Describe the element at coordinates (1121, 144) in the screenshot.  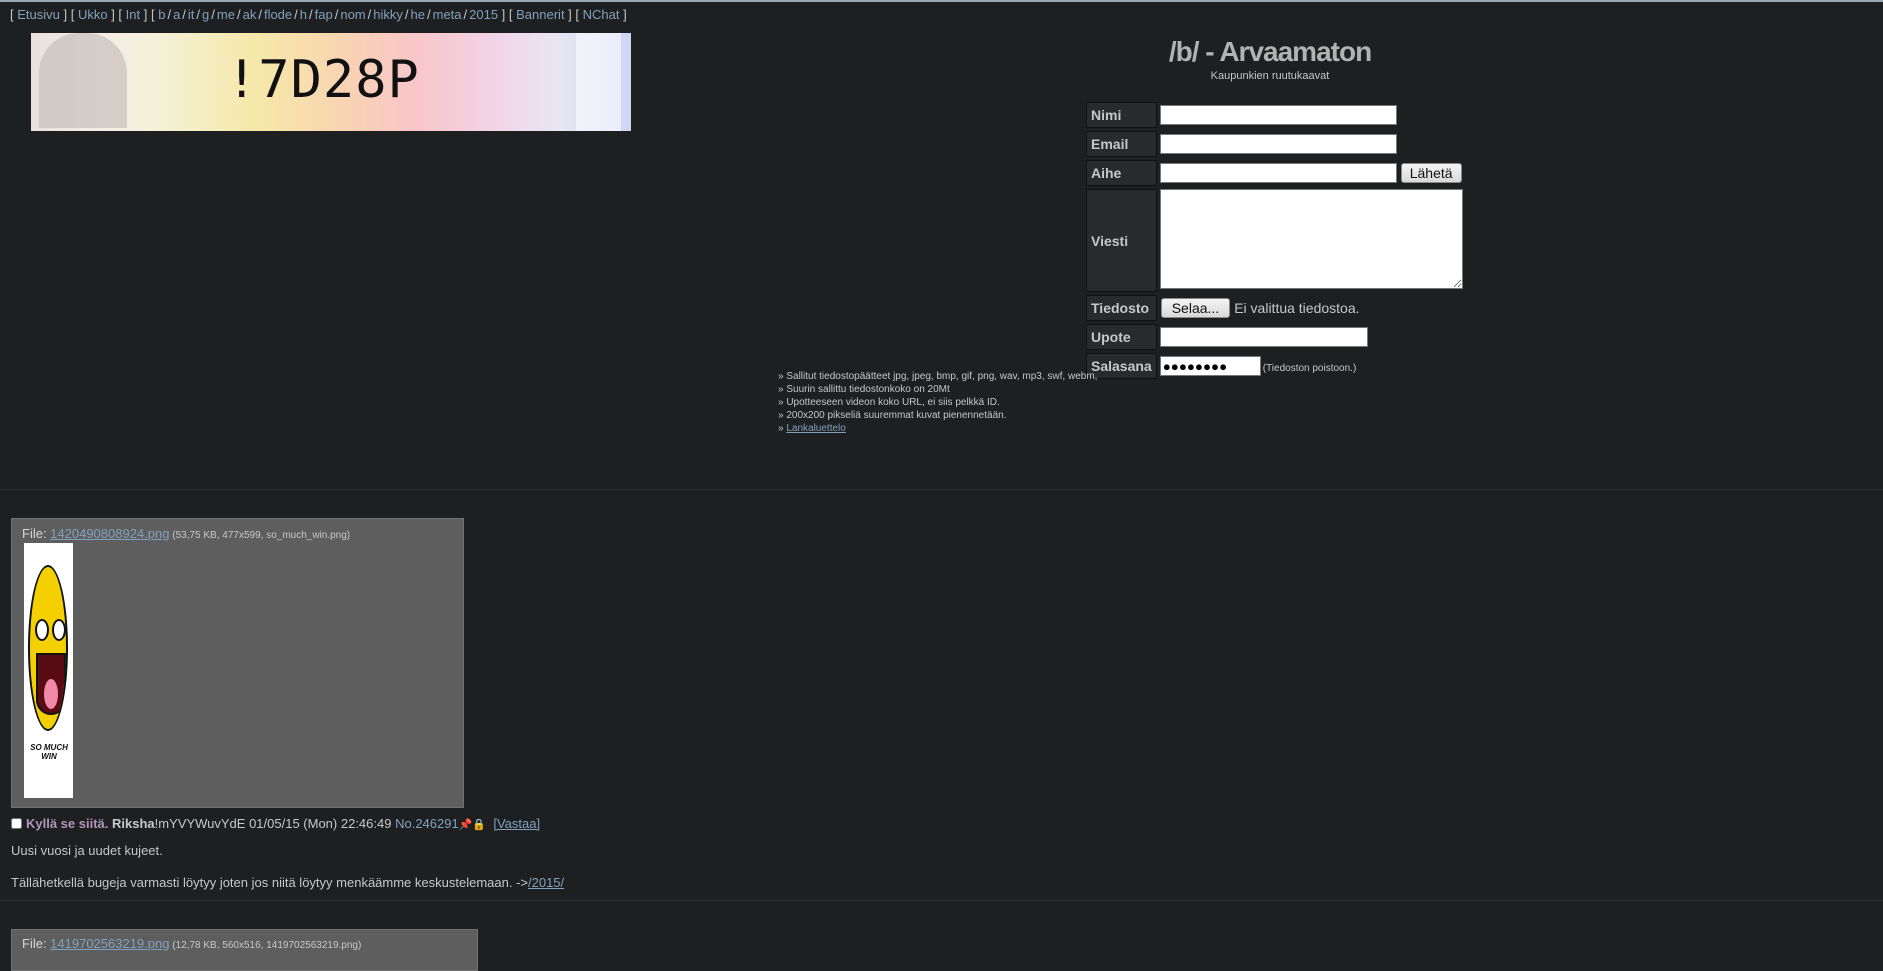
I see `email-label: Email` at that location.